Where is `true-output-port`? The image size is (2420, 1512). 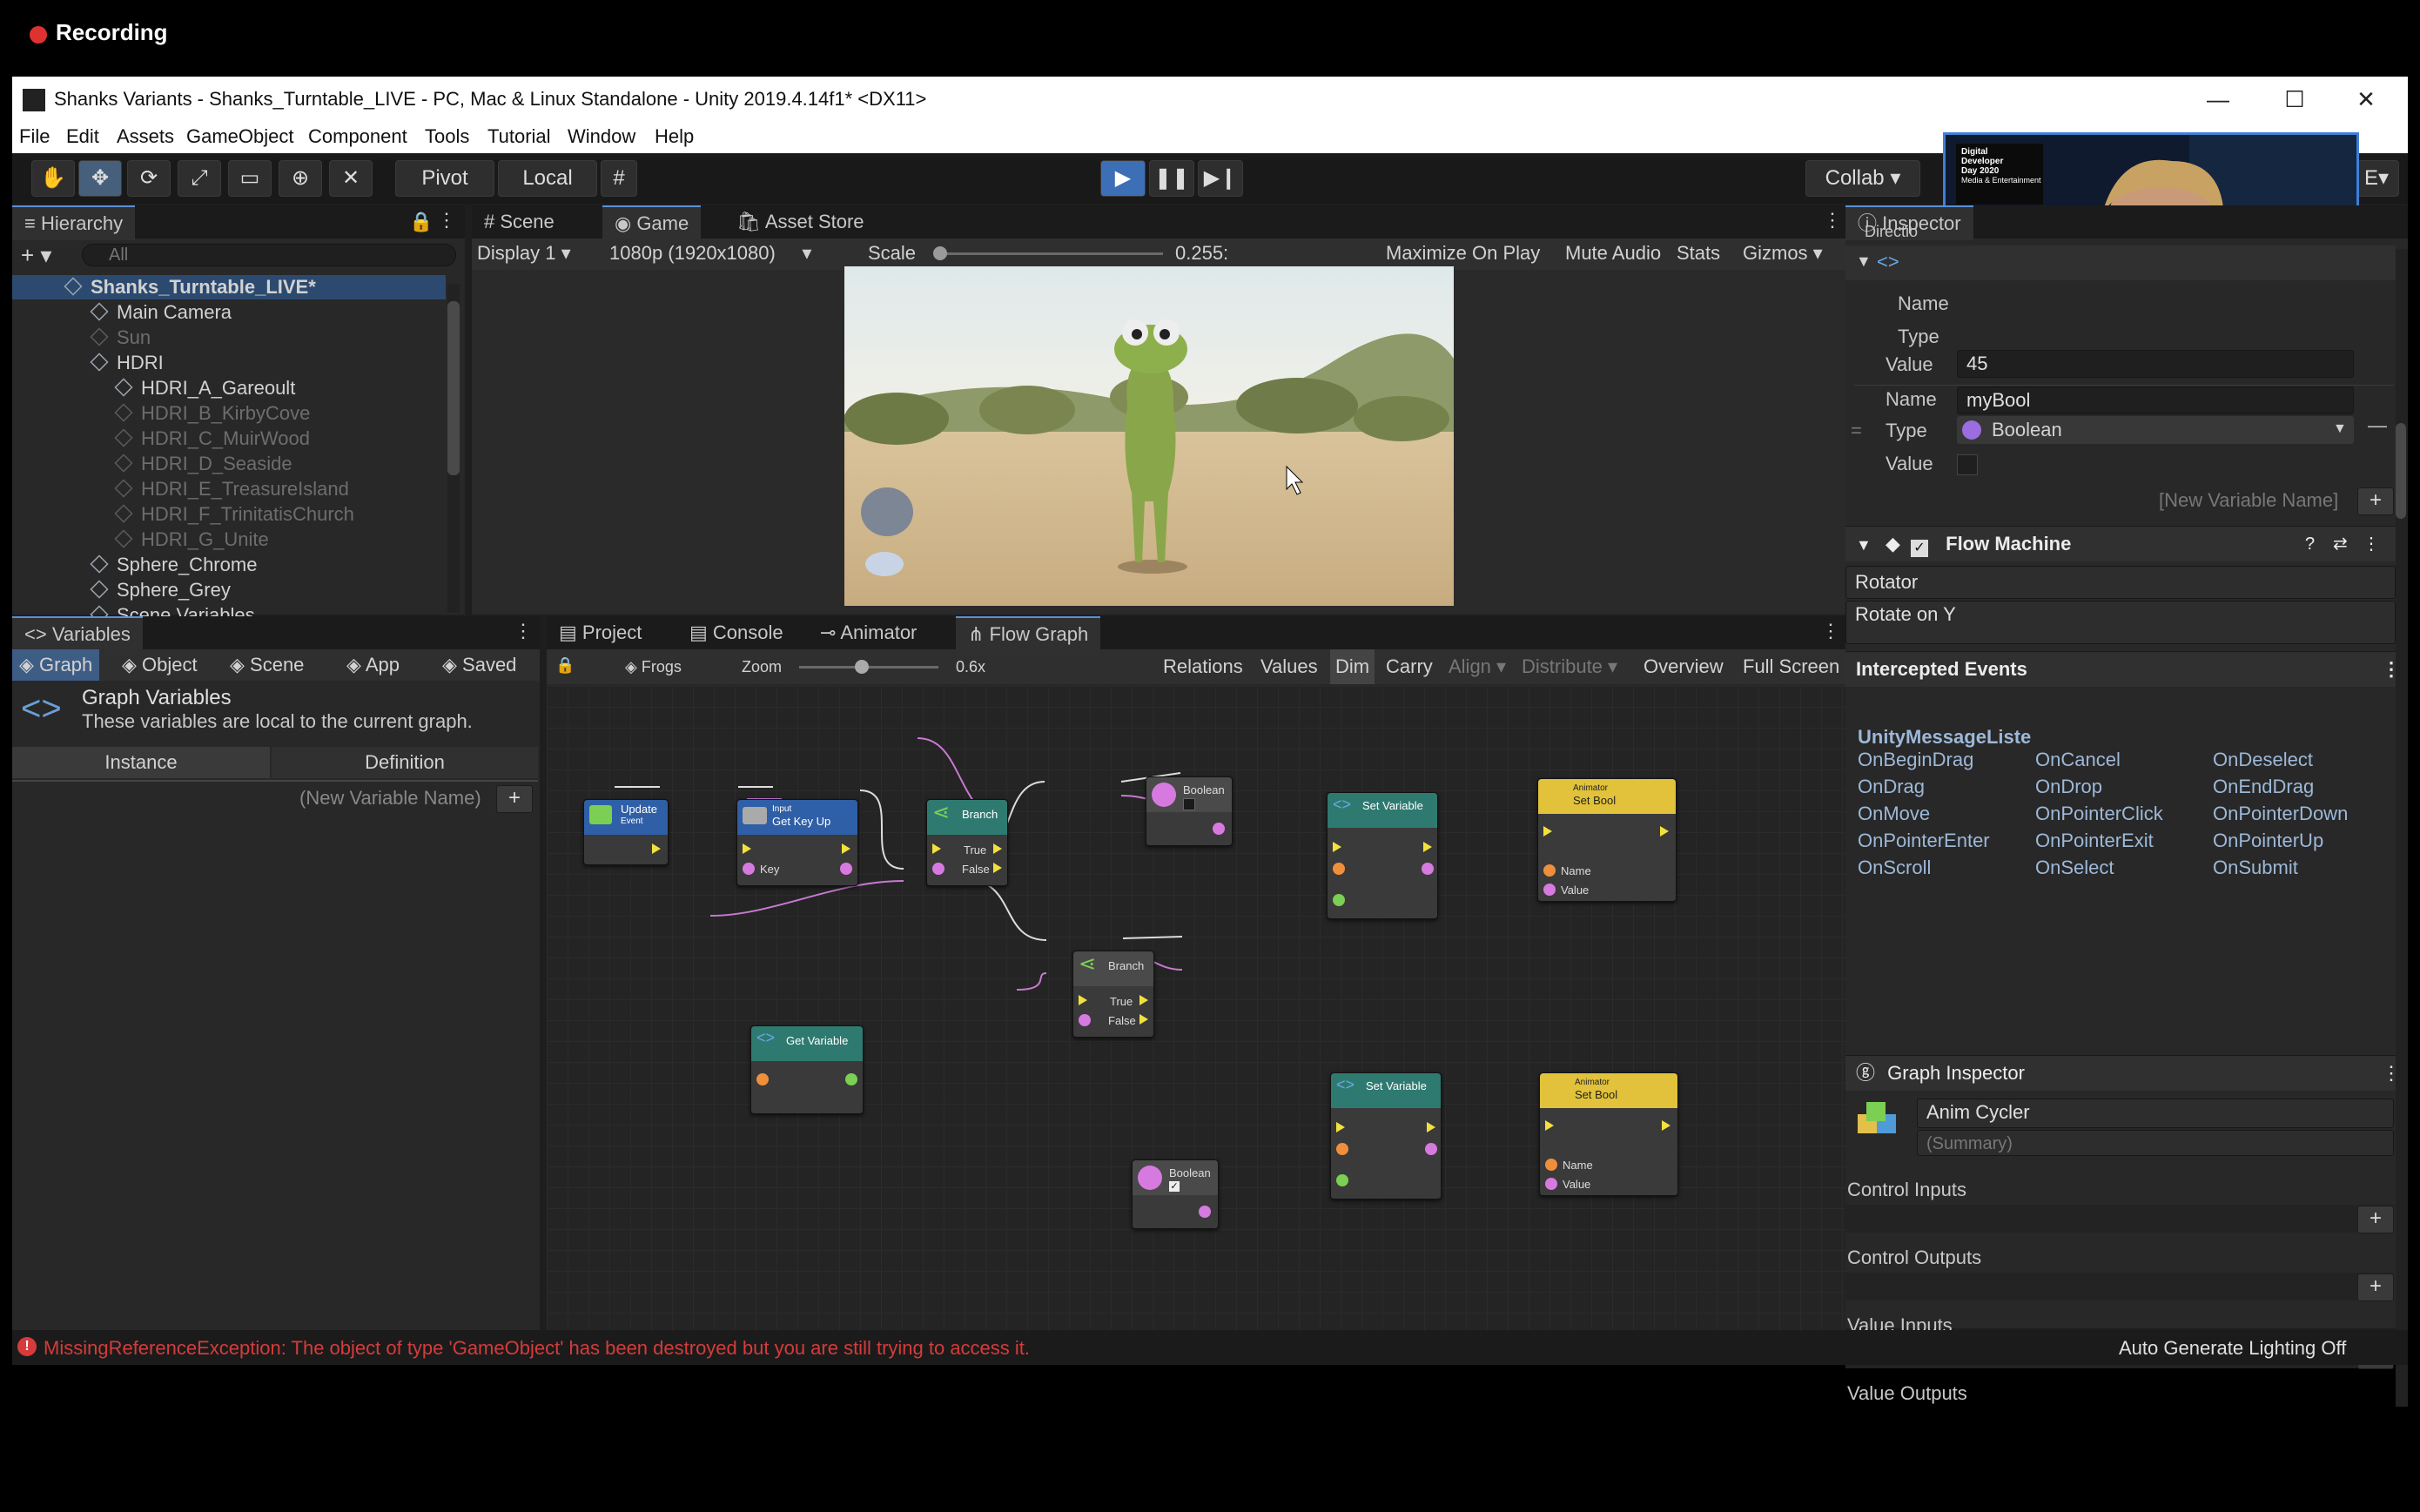 true-output-port is located at coordinates (997, 848).